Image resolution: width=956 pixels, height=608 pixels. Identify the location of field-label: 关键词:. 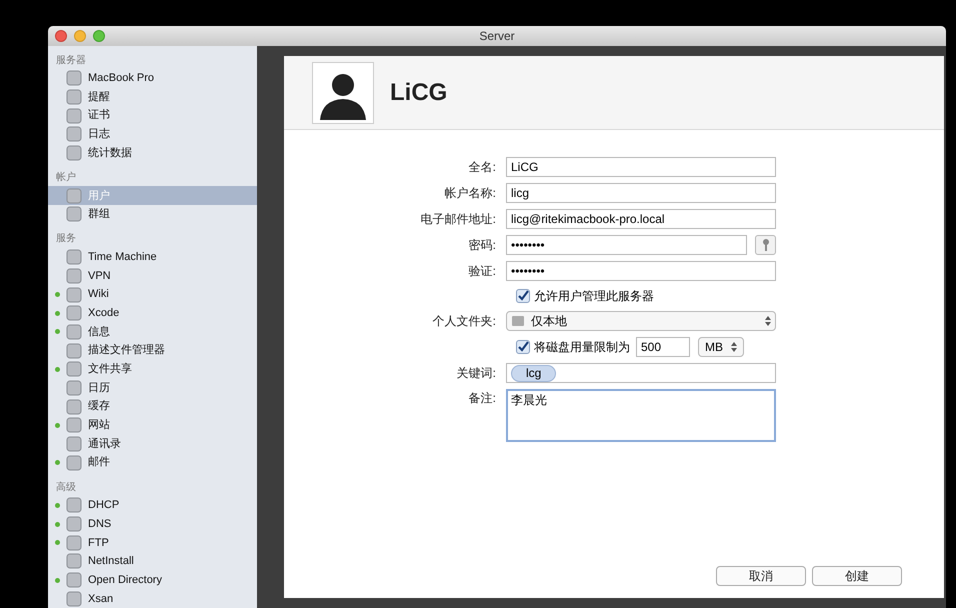
(476, 373).